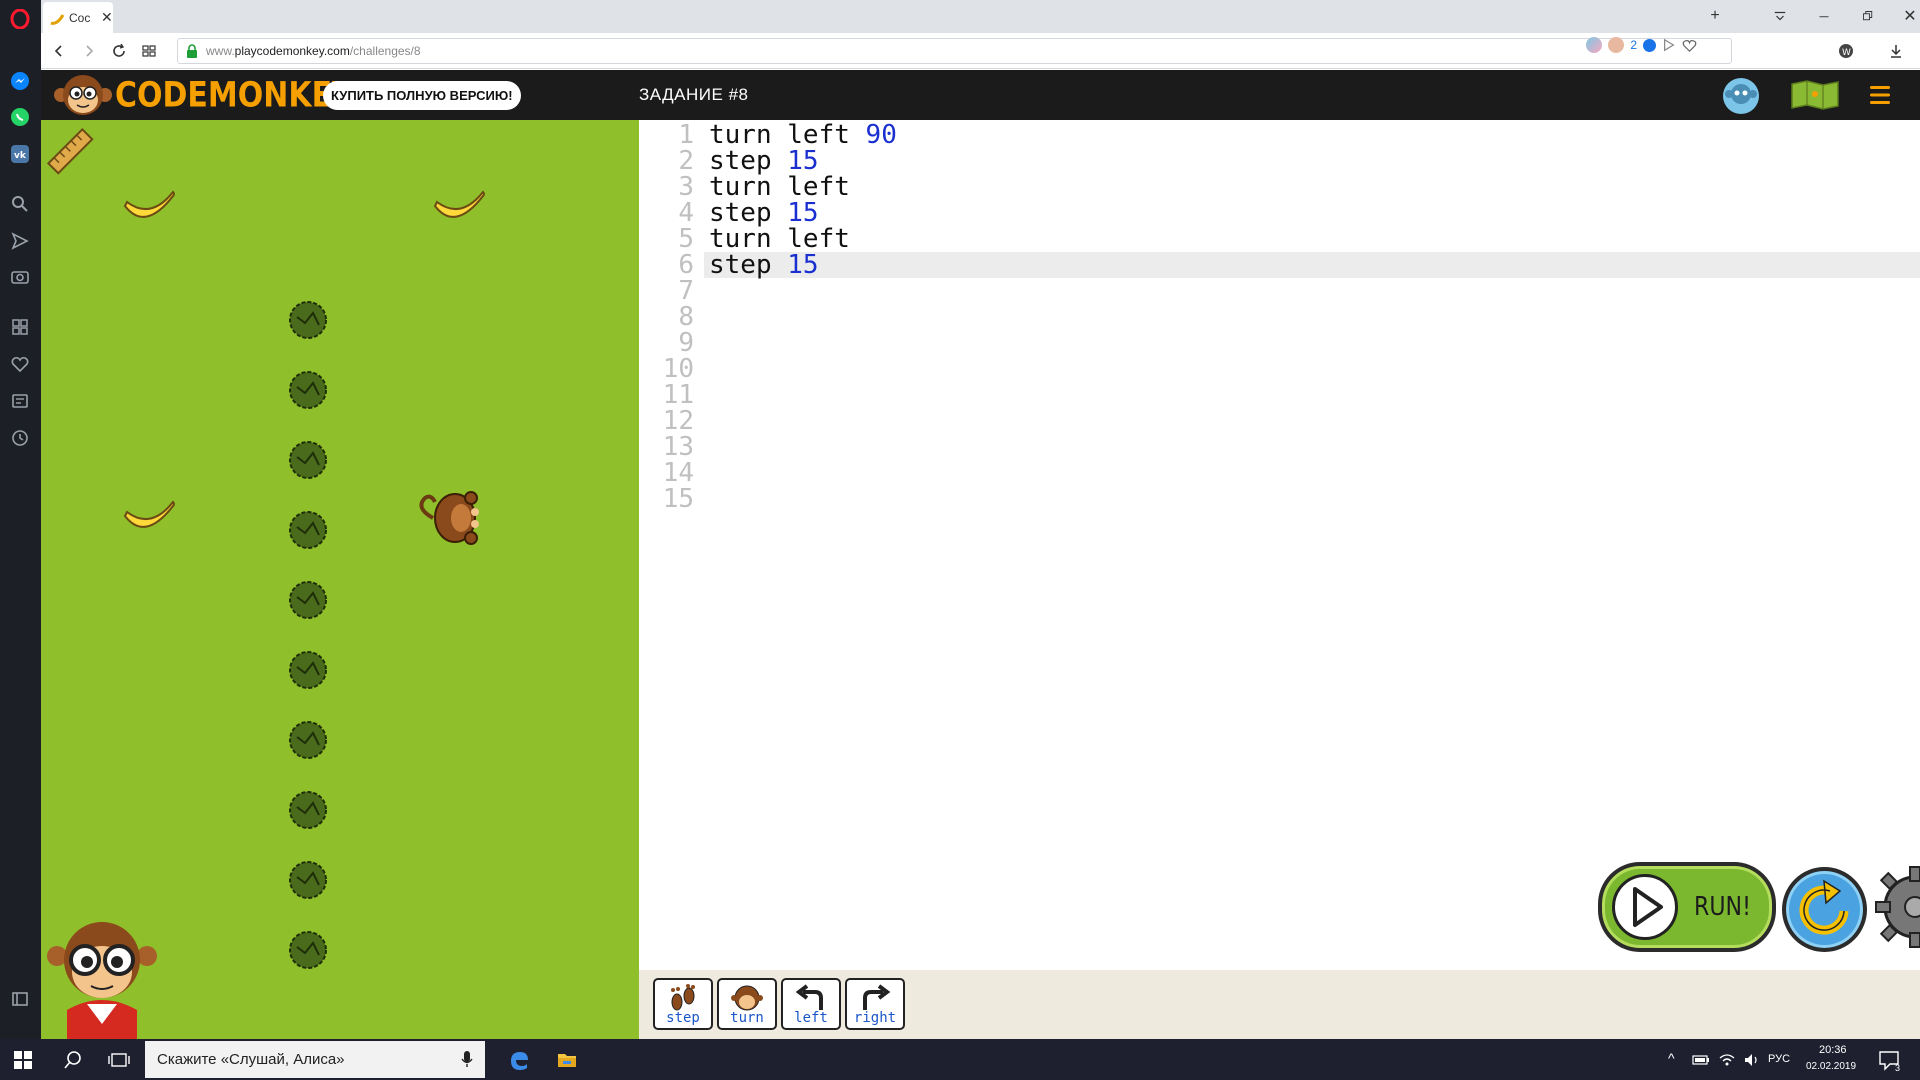 Image resolution: width=1920 pixels, height=1080 pixels. Describe the element at coordinates (107, 17) in the screenshot. I see `tab-close-icon: ✕` at that location.